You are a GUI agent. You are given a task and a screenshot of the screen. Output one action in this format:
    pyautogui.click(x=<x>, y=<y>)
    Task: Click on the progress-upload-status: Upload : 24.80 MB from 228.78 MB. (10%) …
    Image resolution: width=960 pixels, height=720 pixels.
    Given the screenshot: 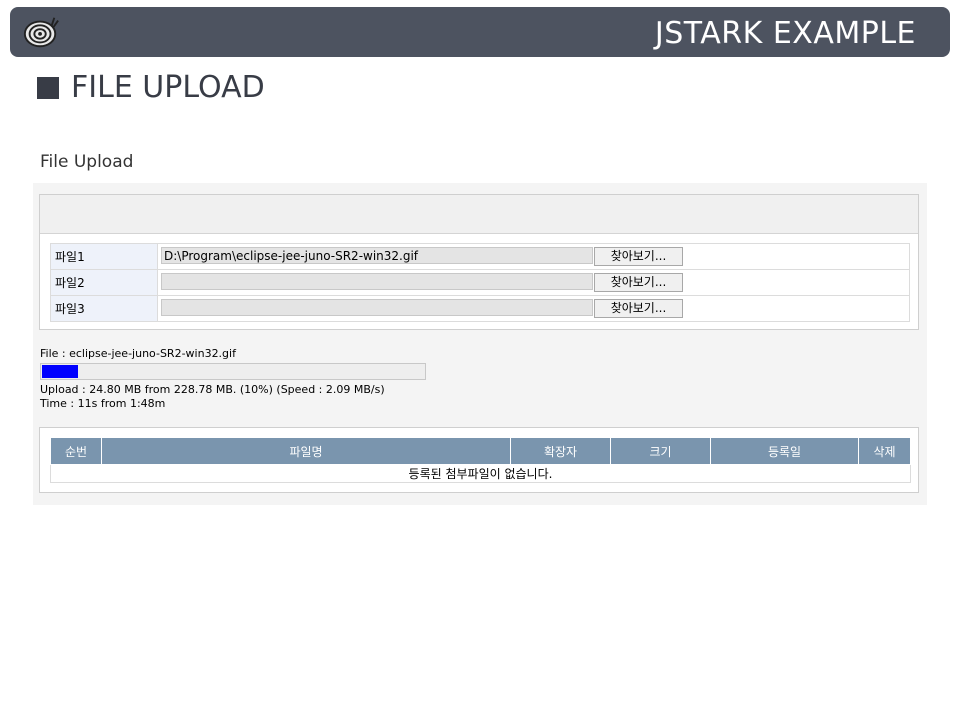 What is the action you would take?
    pyautogui.click(x=212, y=389)
    